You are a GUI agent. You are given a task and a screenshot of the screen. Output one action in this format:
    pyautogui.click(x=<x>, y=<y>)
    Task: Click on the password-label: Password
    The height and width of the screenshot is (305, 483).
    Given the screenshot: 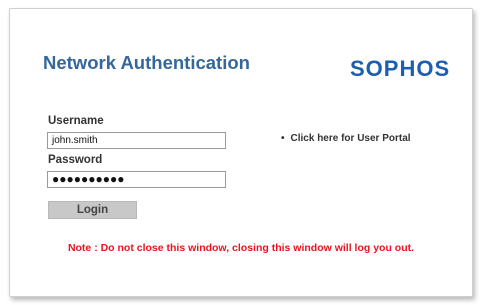 What is the action you would take?
    pyautogui.click(x=75, y=160)
    